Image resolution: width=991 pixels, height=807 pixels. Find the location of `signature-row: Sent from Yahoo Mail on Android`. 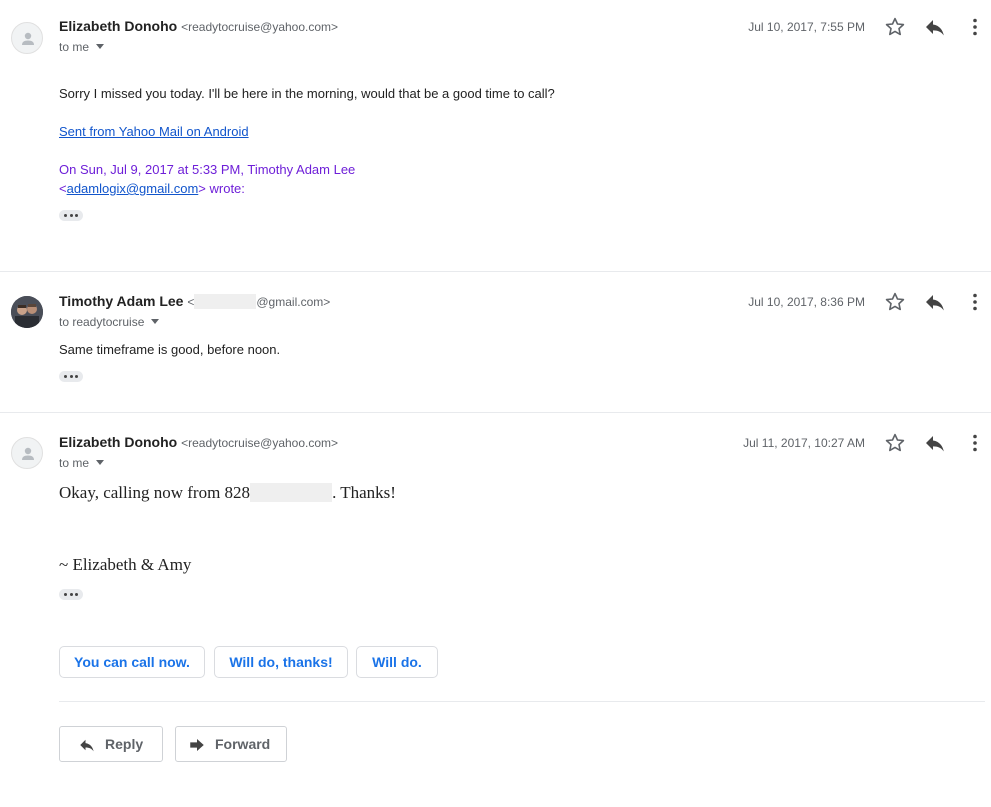

signature-row: Sent from Yahoo Mail on Android is located at coordinates (154, 131).